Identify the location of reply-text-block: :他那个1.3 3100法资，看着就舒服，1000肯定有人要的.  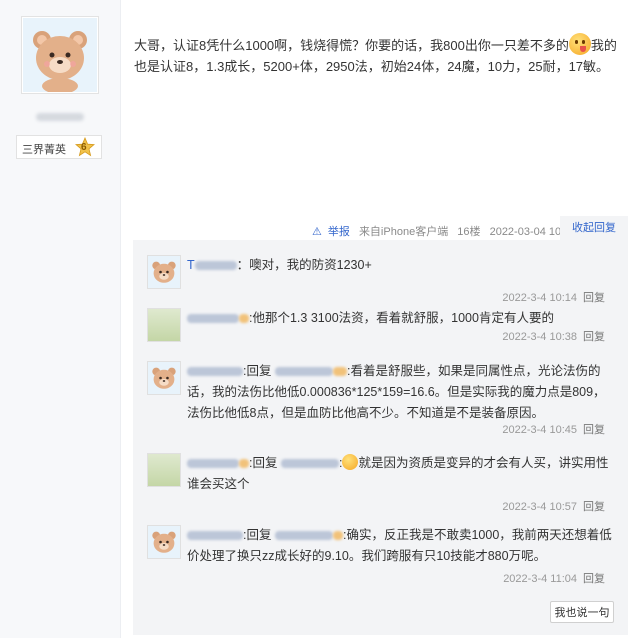
(402, 318).